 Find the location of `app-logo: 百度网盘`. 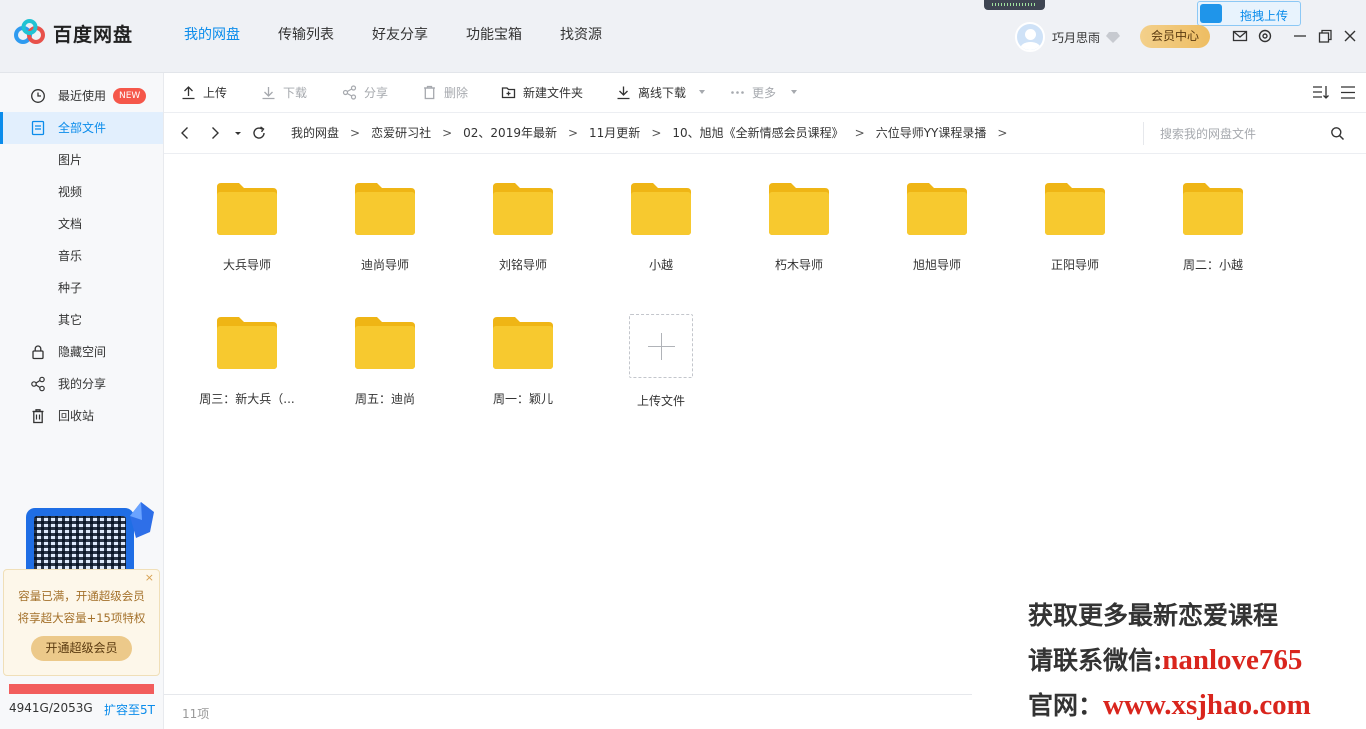

app-logo: 百度网盘 is located at coordinates (73, 33).